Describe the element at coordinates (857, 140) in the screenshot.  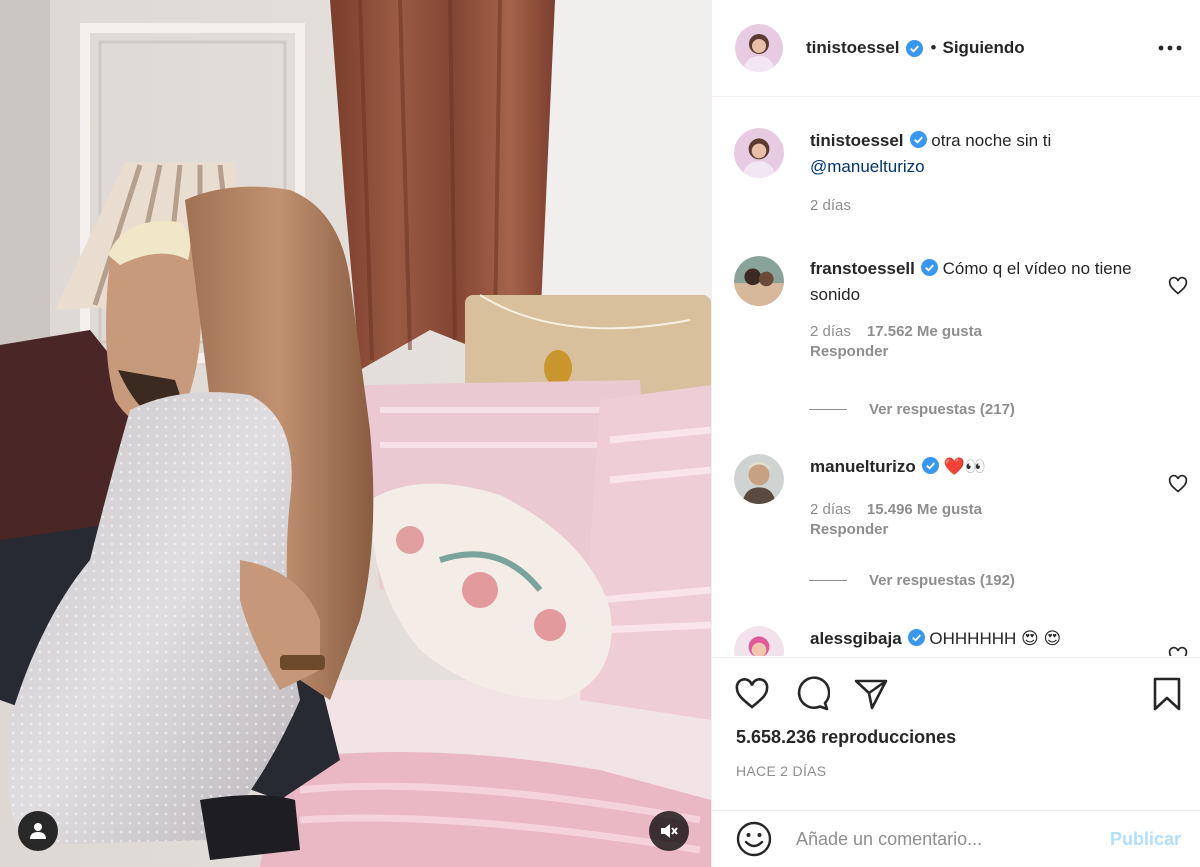
I see `caption-username: tinistoessel` at that location.